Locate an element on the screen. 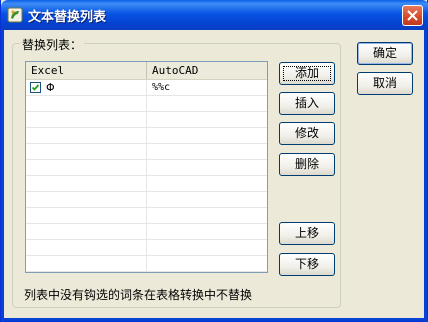 The image size is (428, 322). close-button is located at coordinates (412, 15).